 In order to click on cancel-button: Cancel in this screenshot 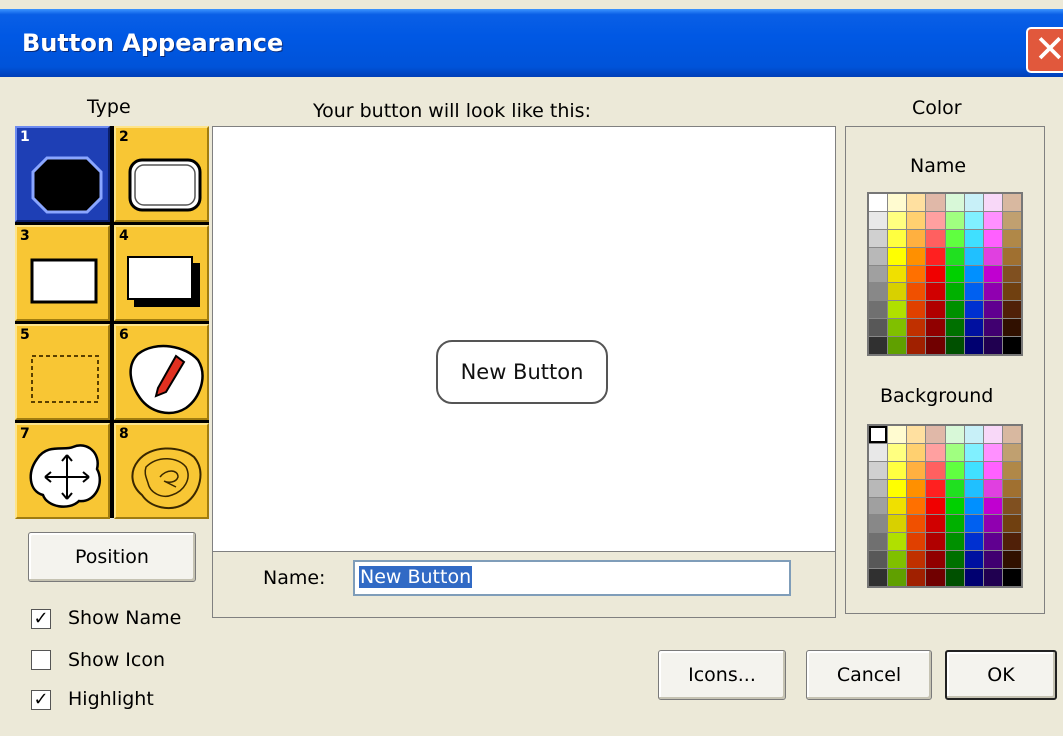, I will do `click(869, 675)`.